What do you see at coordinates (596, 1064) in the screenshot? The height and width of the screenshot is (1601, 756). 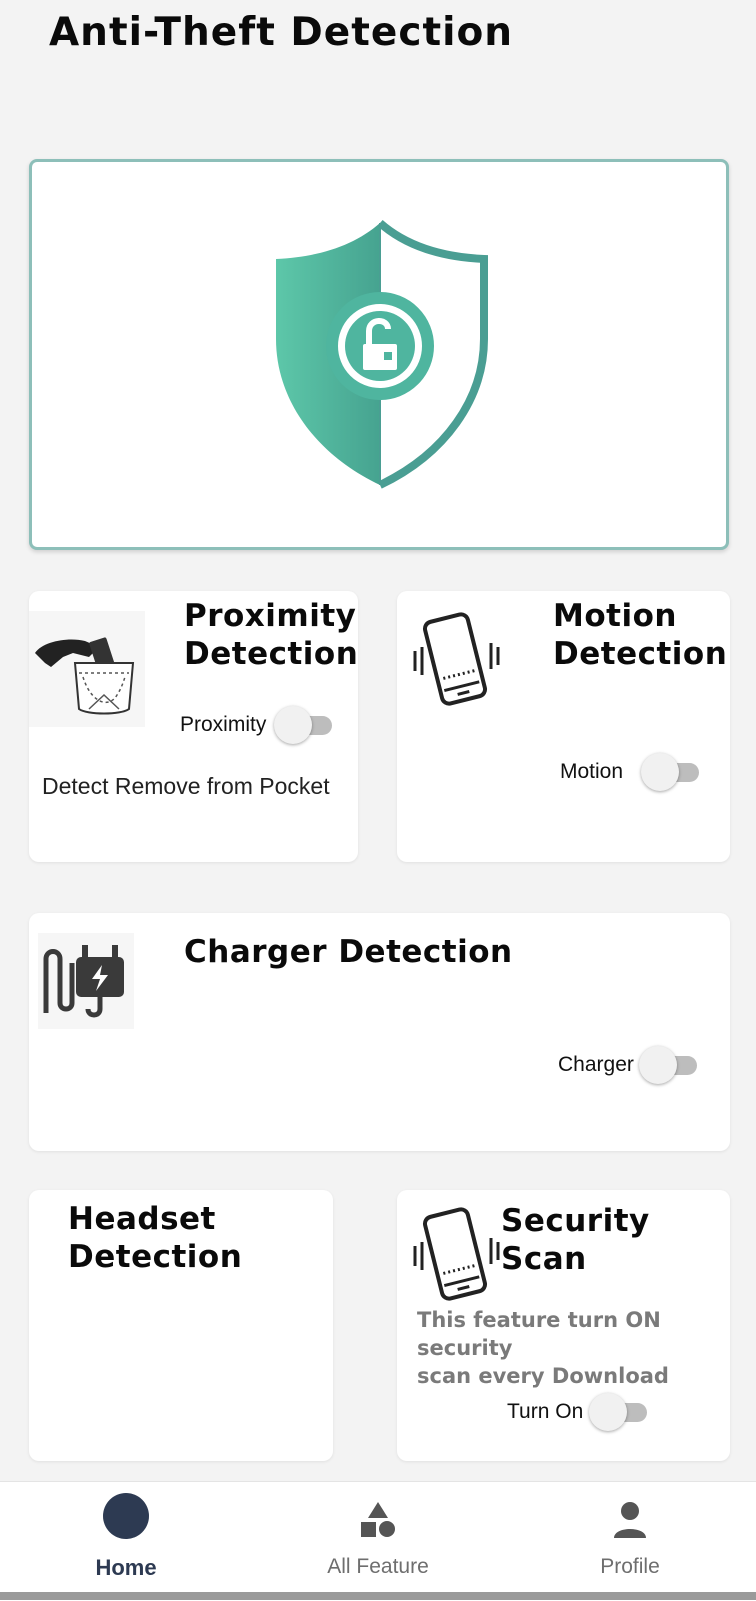 I see `charger-toggle-label: Charger` at bounding box center [596, 1064].